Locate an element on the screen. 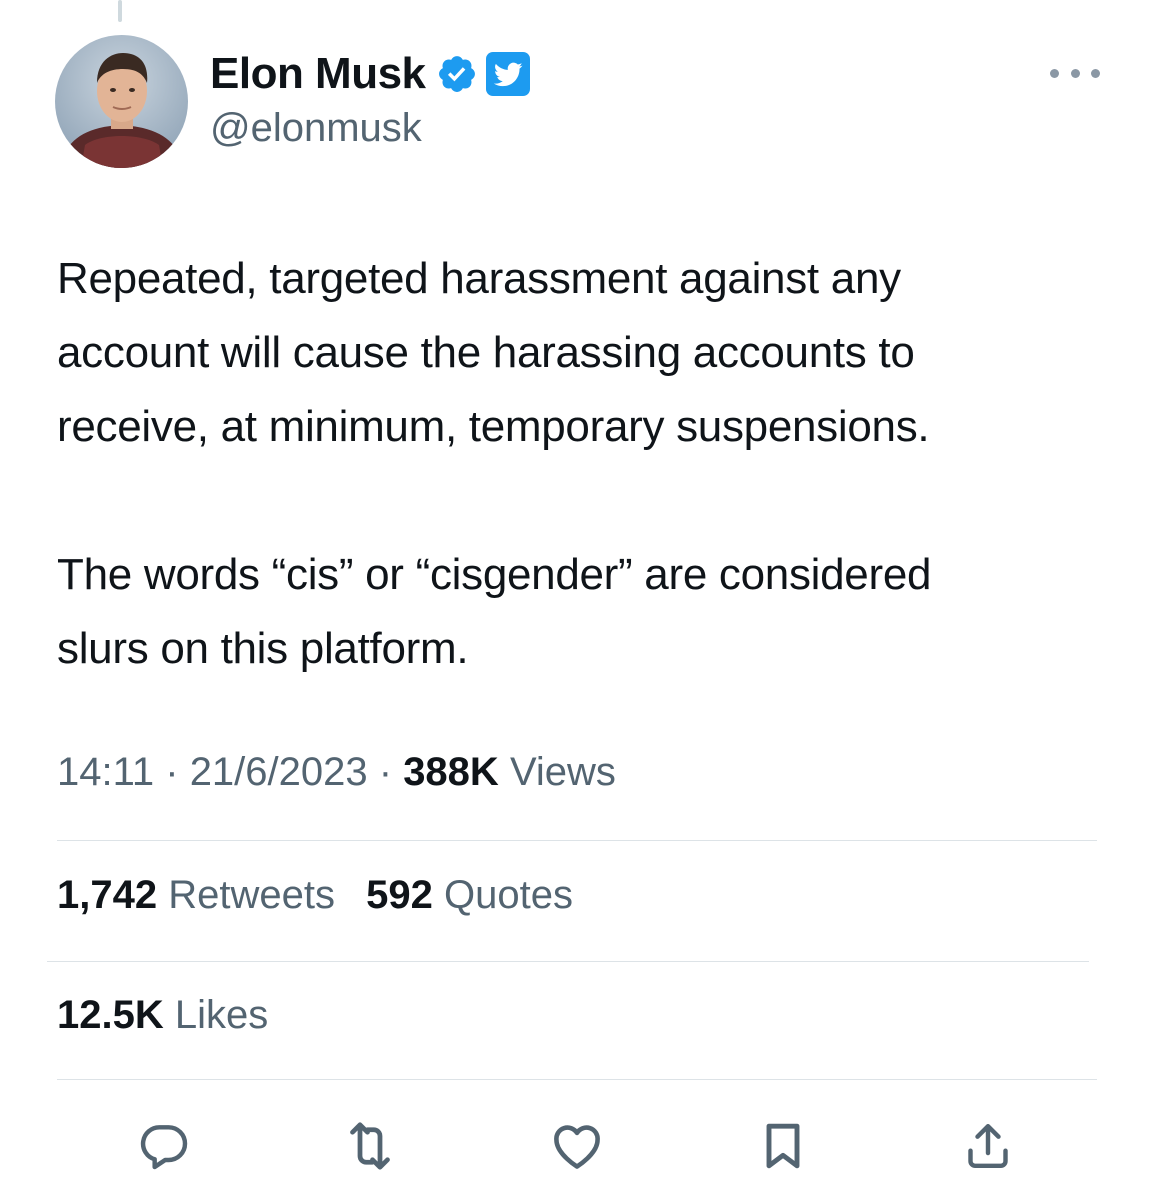 Image resolution: width=1153 pixels, height=1200 pixels. quotes-stat: 592 Quotes is located at coordinates (469, 895).